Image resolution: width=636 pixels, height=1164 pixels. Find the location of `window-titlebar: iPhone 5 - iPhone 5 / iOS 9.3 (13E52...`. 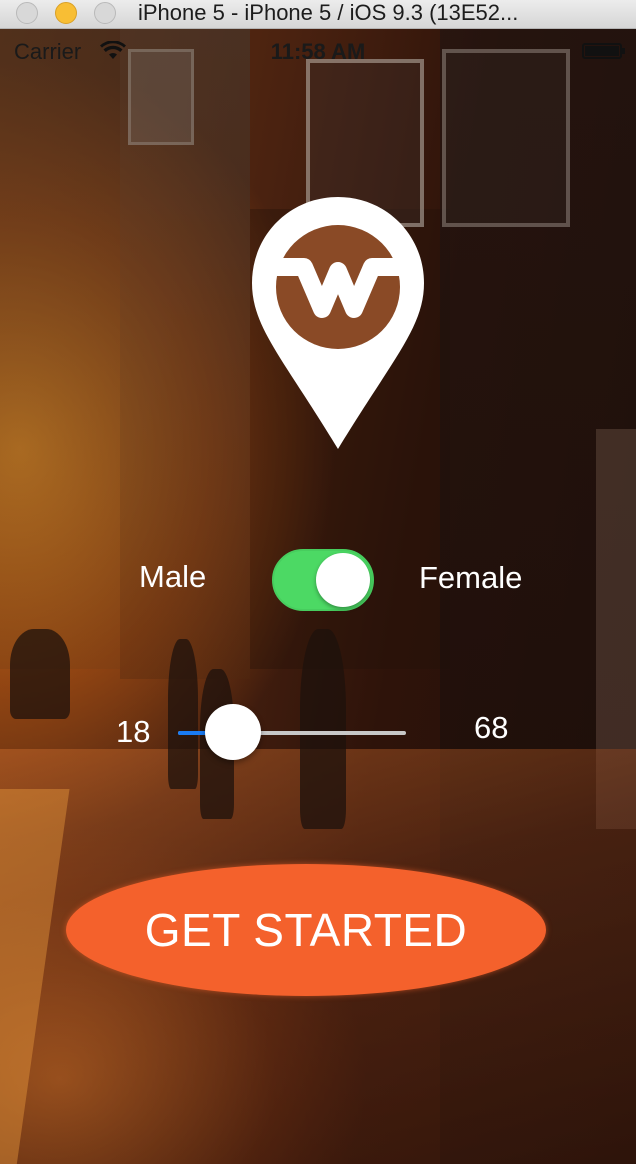

window-titlebar: iPhone 5 - iPhone 5 / iOS 9.3 (13E52... is located at coordinates (318, 14).